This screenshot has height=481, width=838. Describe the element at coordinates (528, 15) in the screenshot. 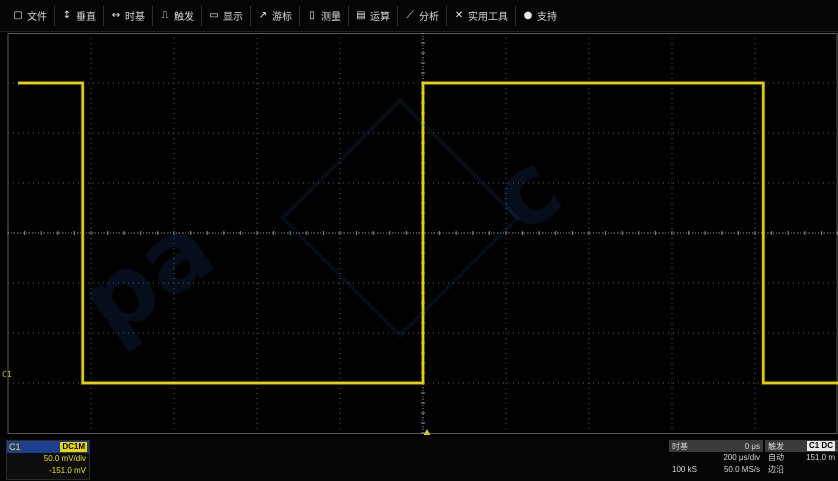

I see `help-icon: ●` at that location.